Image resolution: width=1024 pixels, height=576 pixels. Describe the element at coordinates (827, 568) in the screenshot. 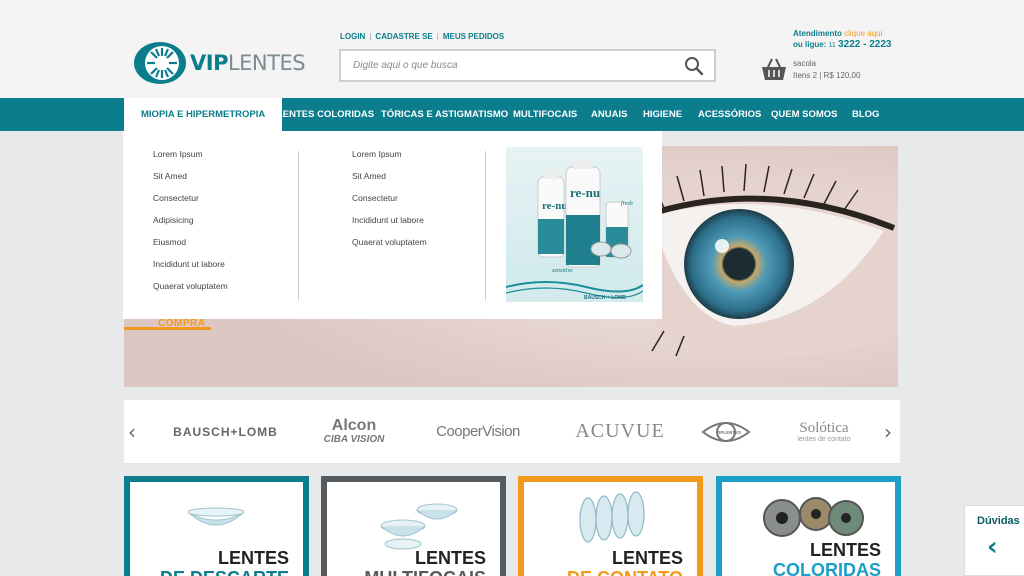

I see `card-subtitle: COLORIDAS` at that location.